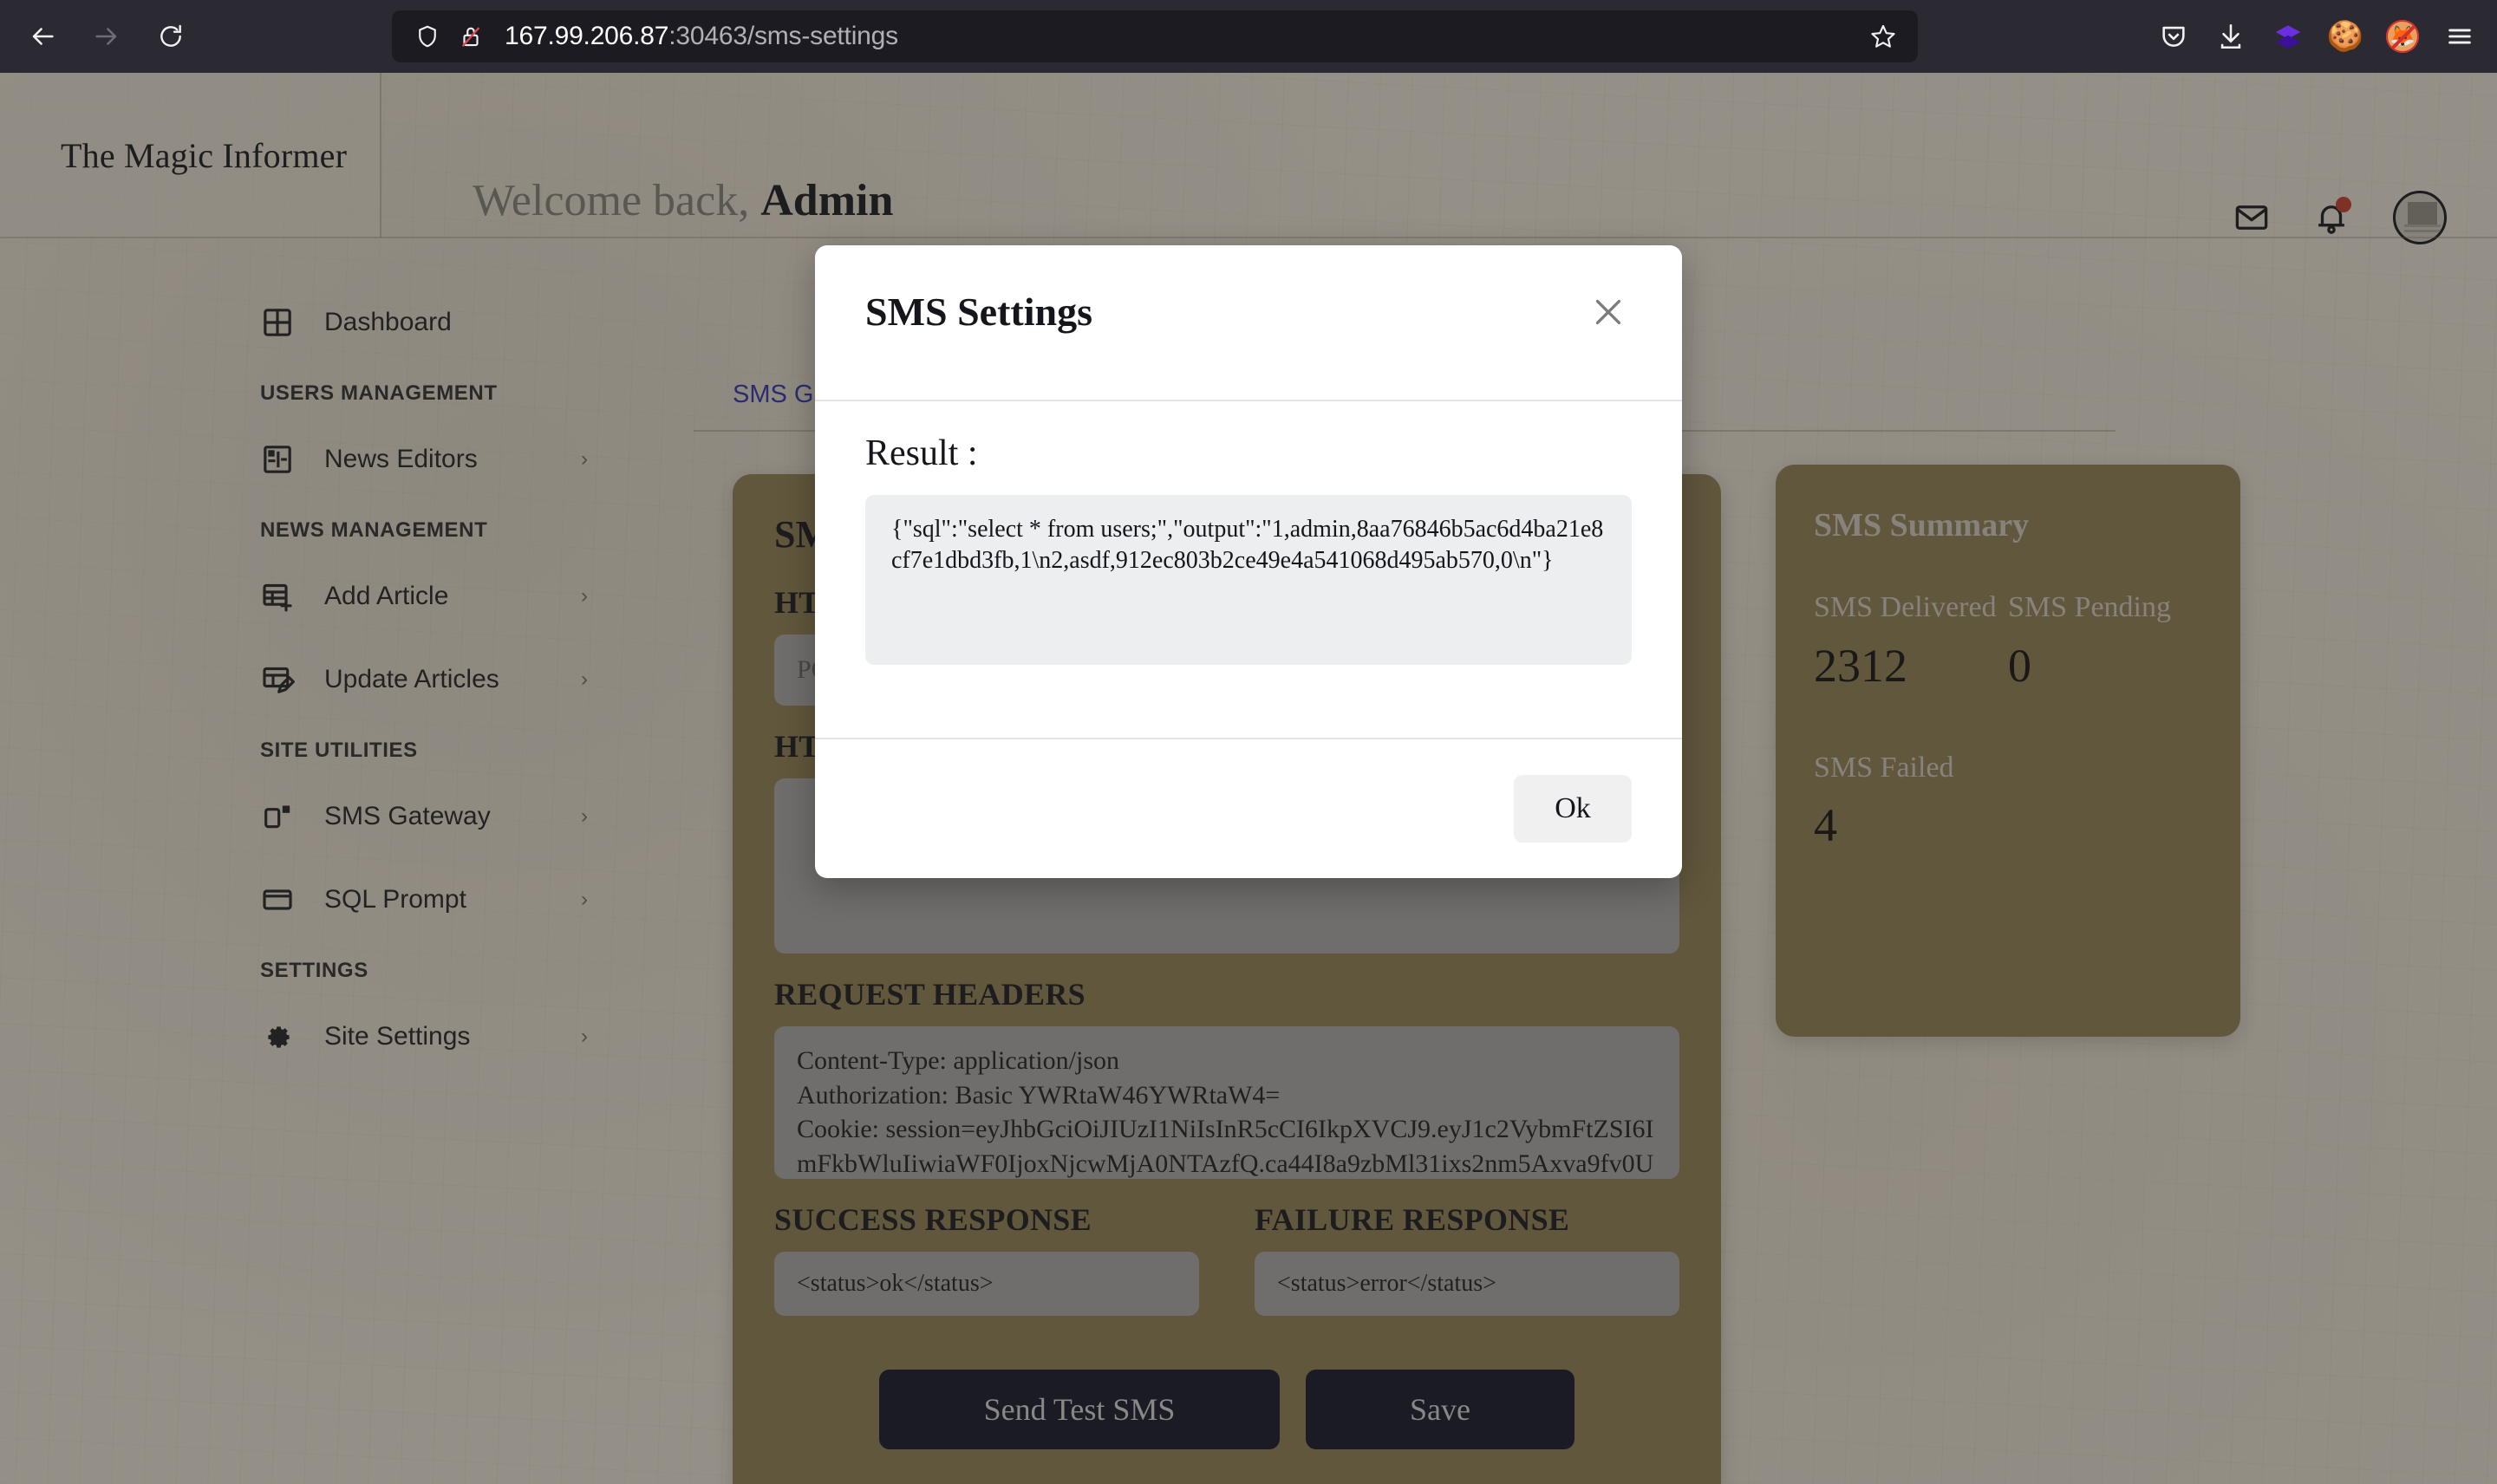 The image size is (2497, 1484). Describe the element at coordinates (42, 36) in the screenshot. I see `back-arrow-icon` at that location.